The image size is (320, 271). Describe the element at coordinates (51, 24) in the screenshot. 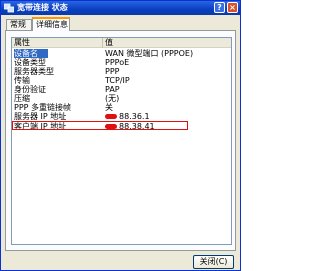

I see `tab-details: 详细信息` at that location.